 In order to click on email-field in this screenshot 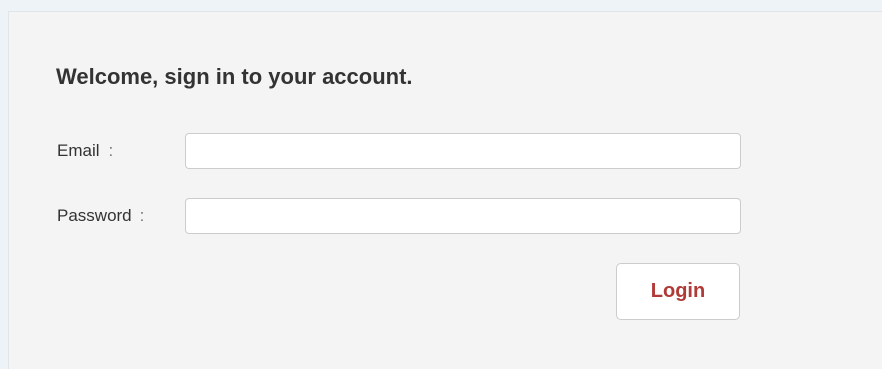, I will do `click(463, 151)`.